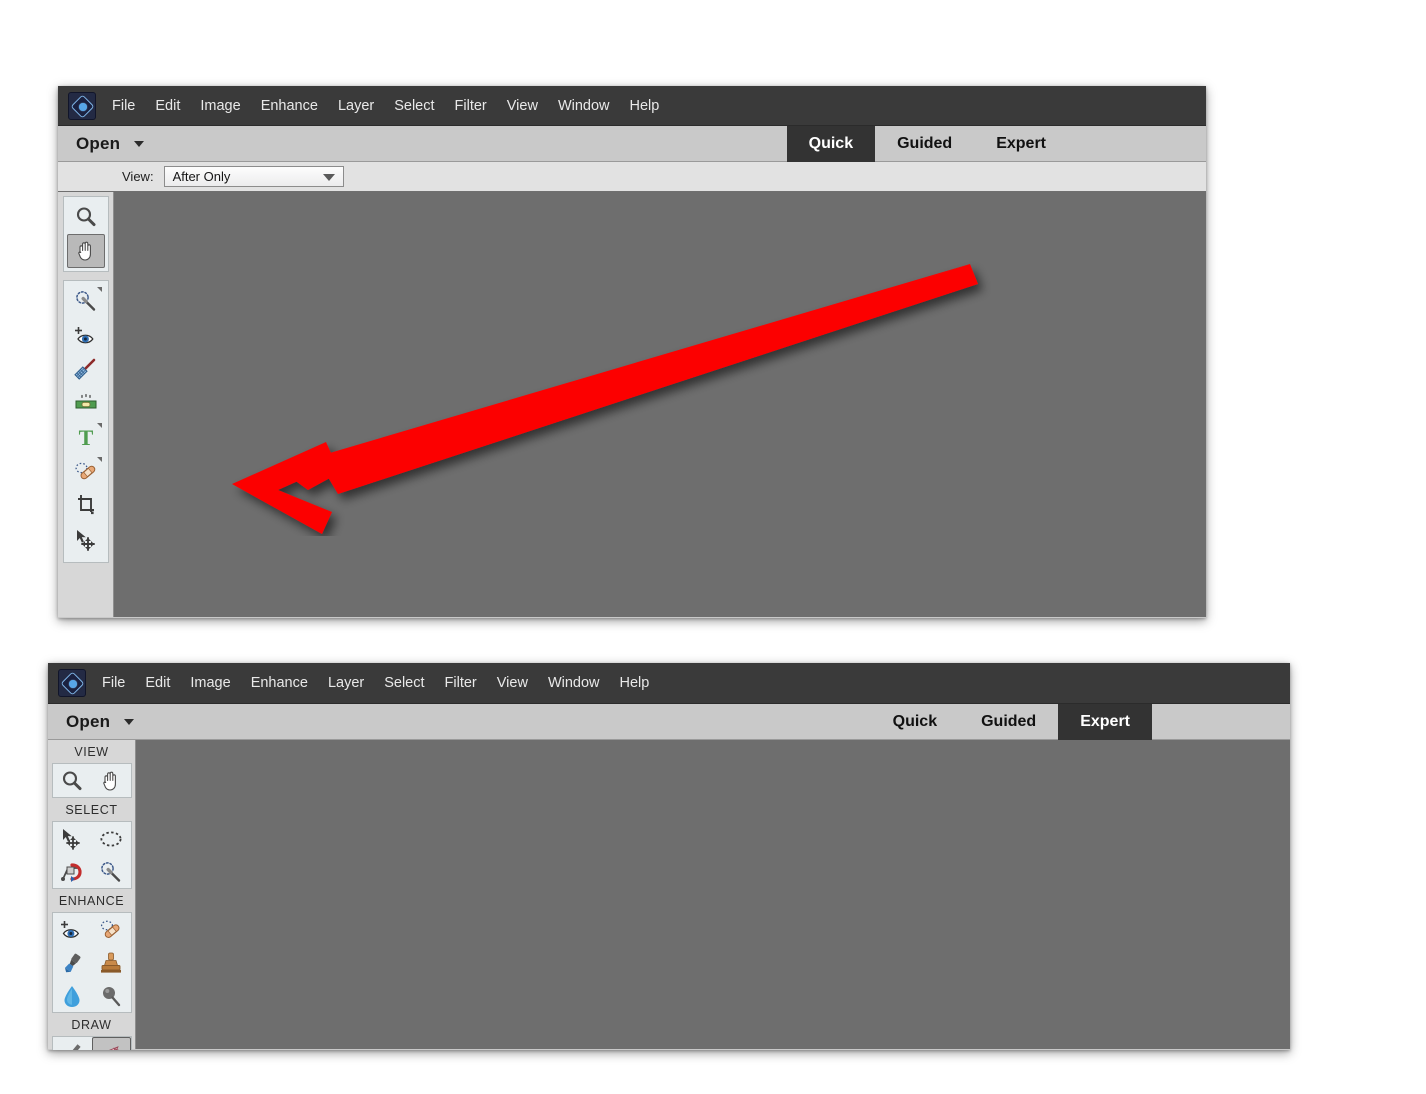 Image resolution: width=1426 pixels, height=1094 pixels. Describe the element at coordinates (91, 752) in the screenshot. I see `toolbox-section-label-view: VIEW` at that location.